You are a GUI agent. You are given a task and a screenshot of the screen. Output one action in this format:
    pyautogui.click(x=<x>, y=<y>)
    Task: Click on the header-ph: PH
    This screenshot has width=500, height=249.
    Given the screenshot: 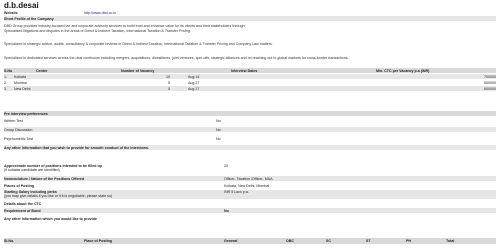 What is the action you would take?
    pyautogui.click(x=408, y=241)
    